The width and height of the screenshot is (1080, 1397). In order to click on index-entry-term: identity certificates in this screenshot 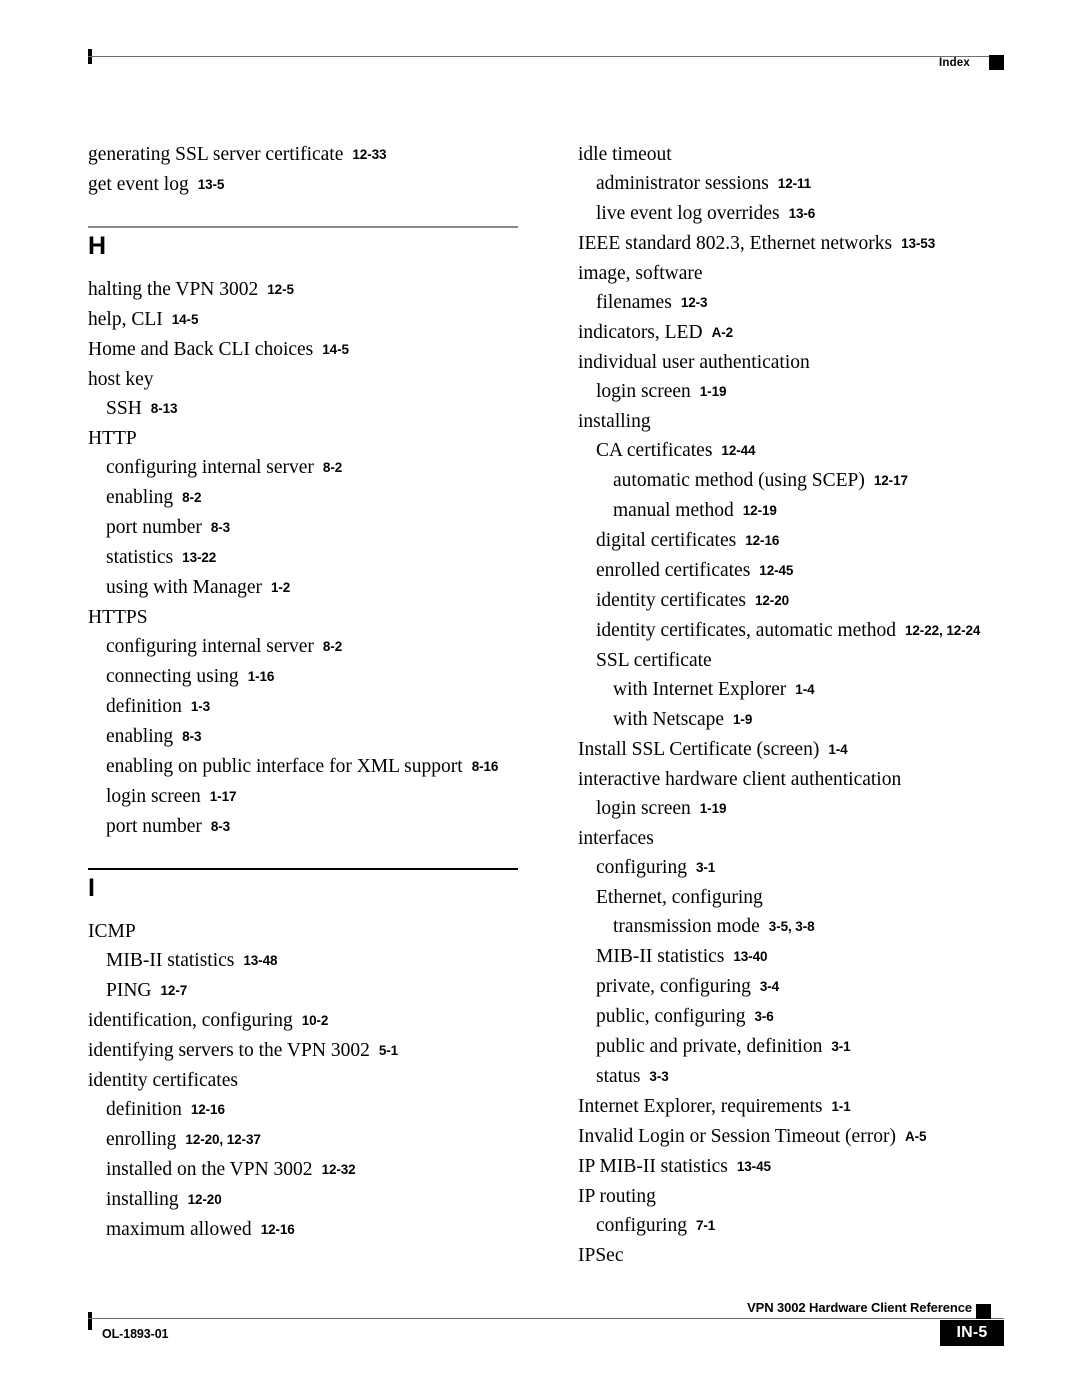, I will do `click(163, 1080)`.